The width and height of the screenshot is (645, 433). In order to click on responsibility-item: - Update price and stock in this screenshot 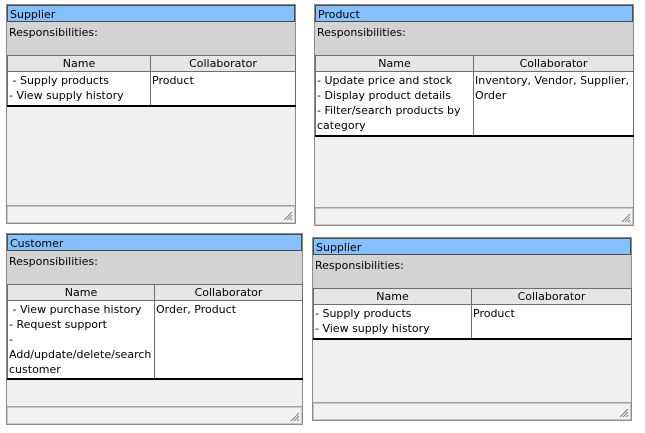, I will do `click(385, 80)`.